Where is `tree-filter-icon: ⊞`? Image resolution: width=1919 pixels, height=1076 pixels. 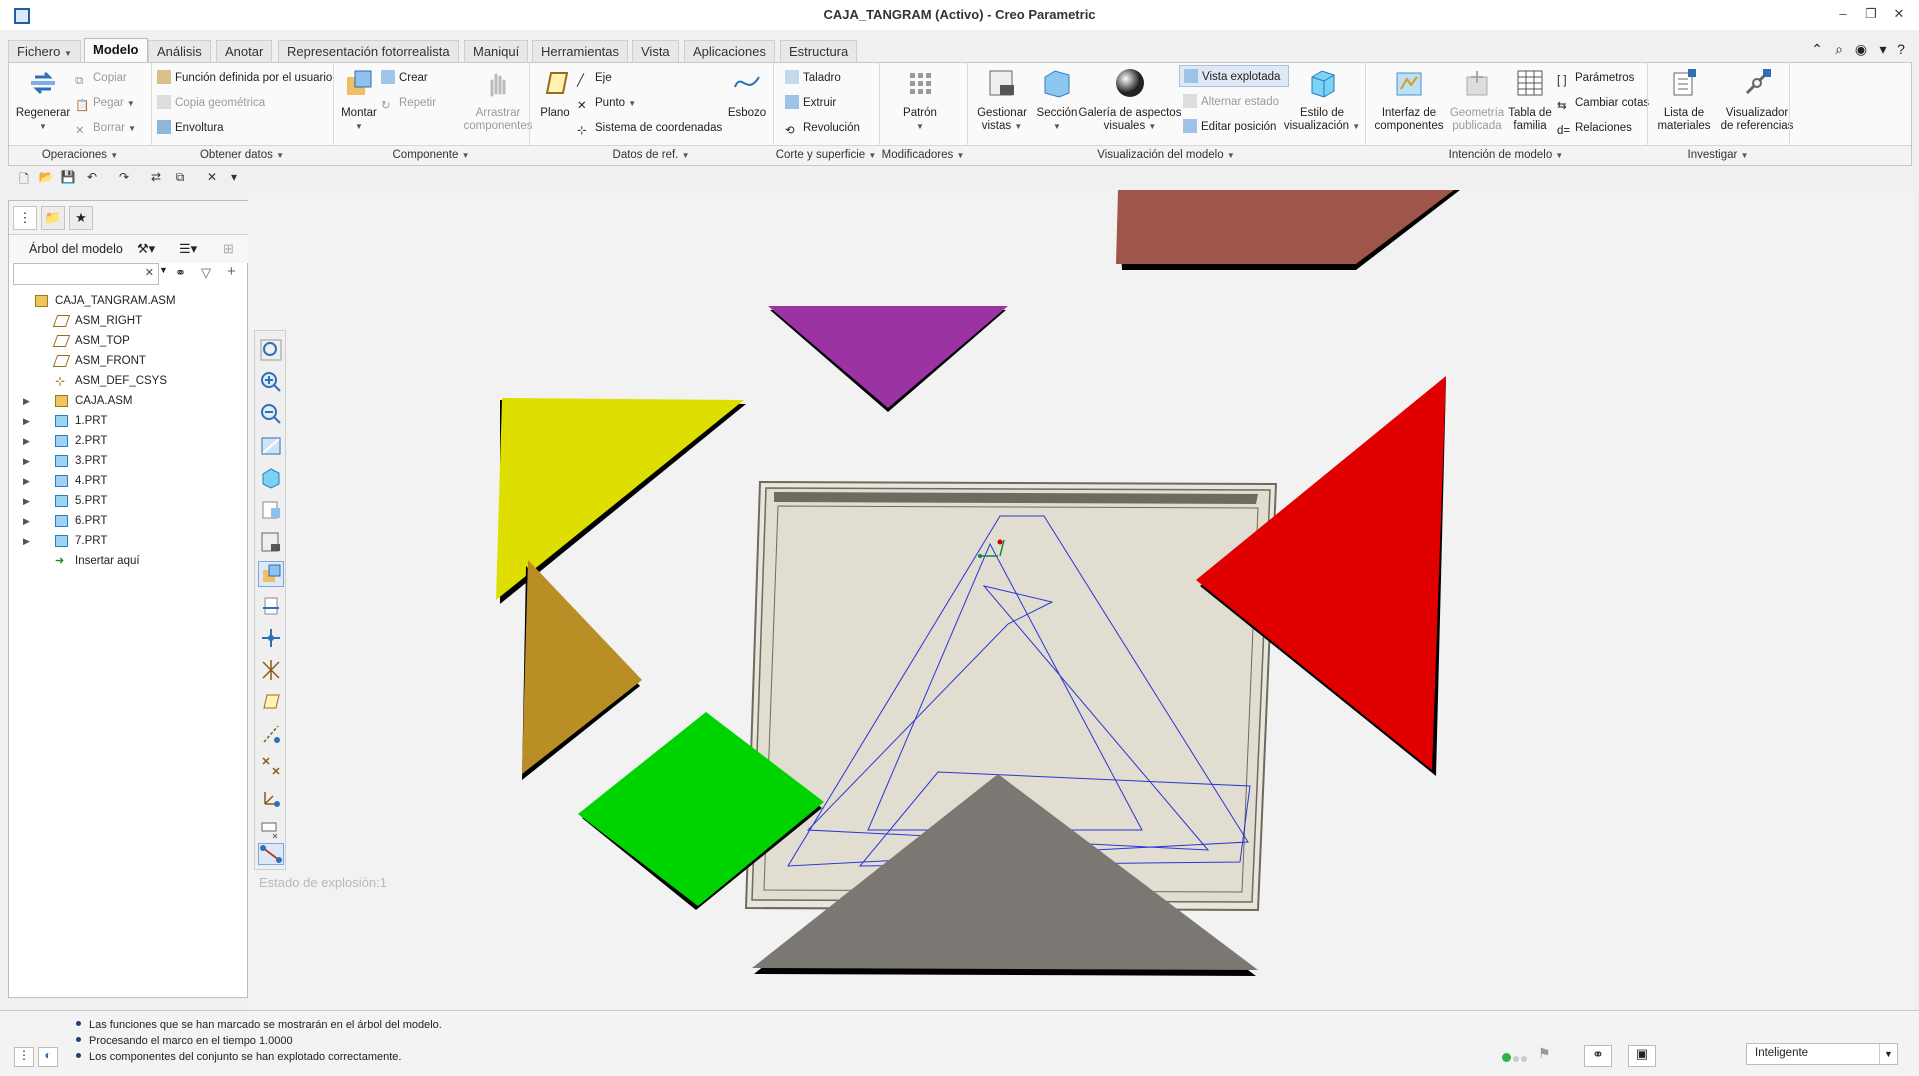
tree-filter-icon: ⊞ is located at coordinates (228, 249).